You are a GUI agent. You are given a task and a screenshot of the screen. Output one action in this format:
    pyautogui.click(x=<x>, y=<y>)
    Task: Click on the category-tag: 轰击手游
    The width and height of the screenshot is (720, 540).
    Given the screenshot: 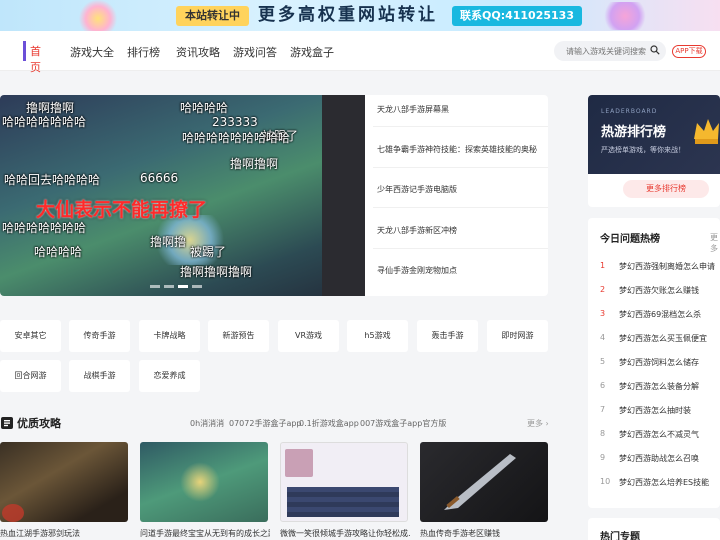 What is the action you would take?
    pyautogui.click(x=447, y=336)
    